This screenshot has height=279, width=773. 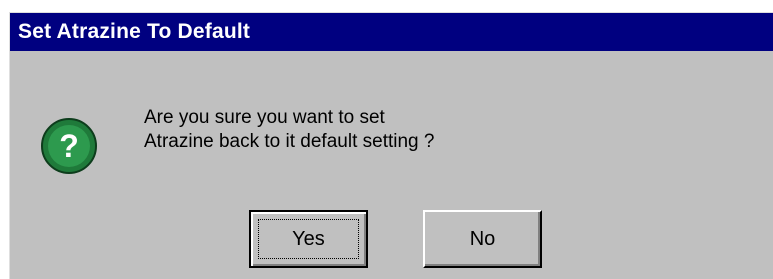 I want to click on no-button: No, so click(x=482, y=239).